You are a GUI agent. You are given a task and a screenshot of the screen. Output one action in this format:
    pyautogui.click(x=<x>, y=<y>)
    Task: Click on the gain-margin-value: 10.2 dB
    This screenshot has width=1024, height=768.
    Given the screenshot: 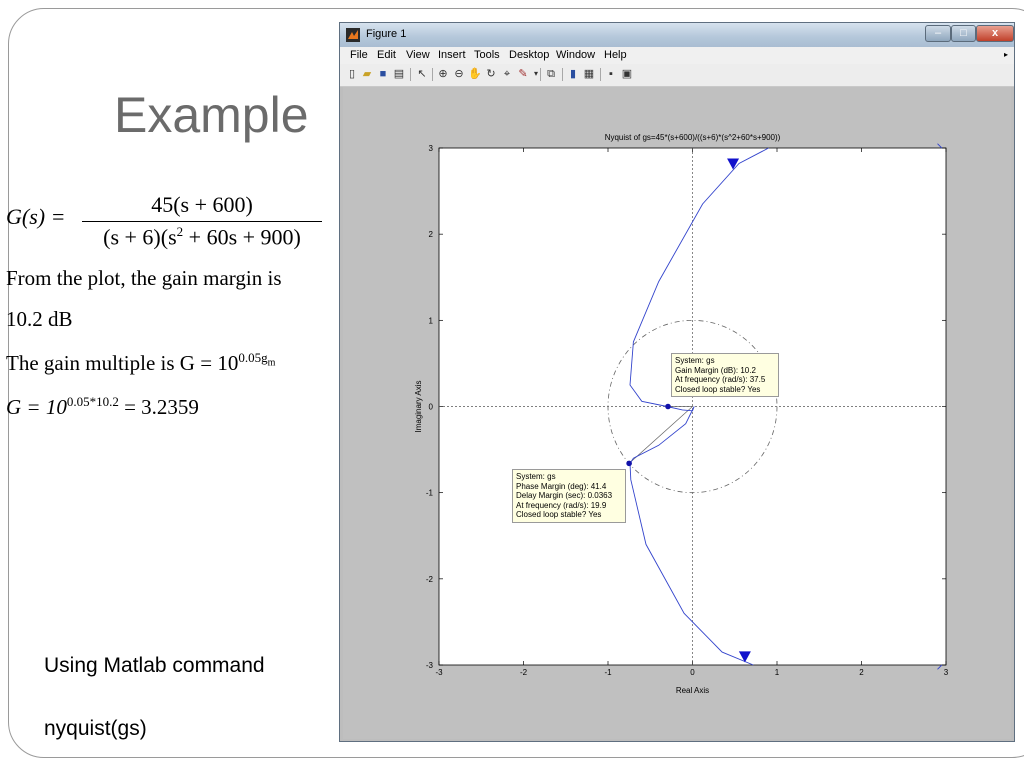 What is the action you would take?
    pyautogui.click(x=39, y=319)
    